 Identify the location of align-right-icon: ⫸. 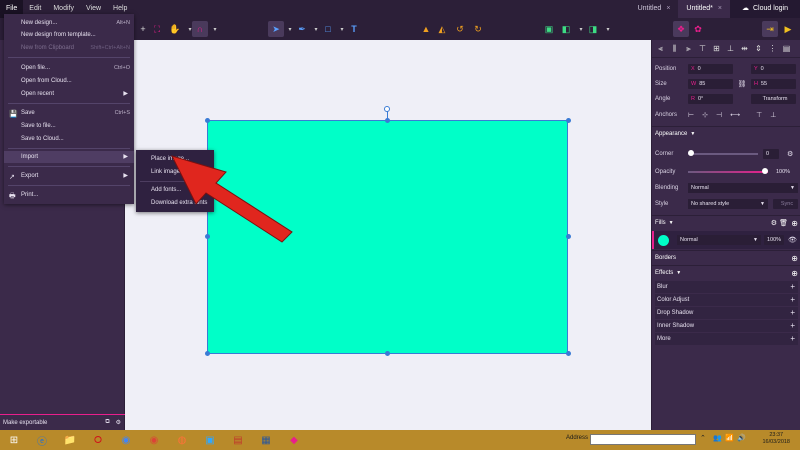
(688, 48).